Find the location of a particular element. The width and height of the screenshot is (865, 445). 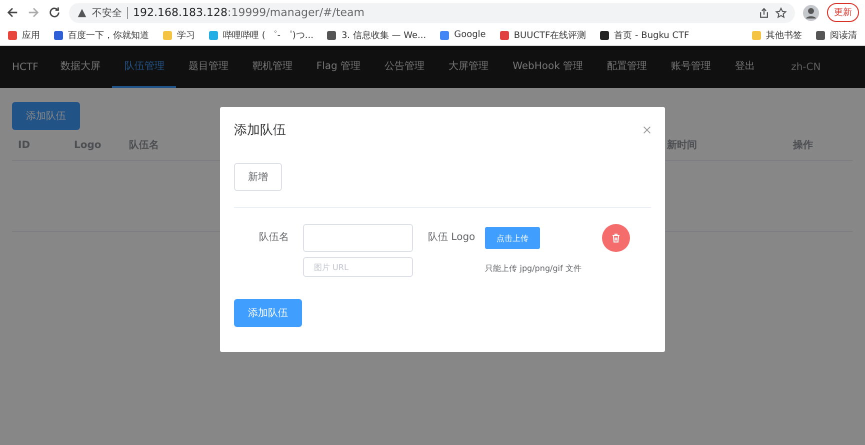

column-header: 新时间 is located at coordinates (682, 145).